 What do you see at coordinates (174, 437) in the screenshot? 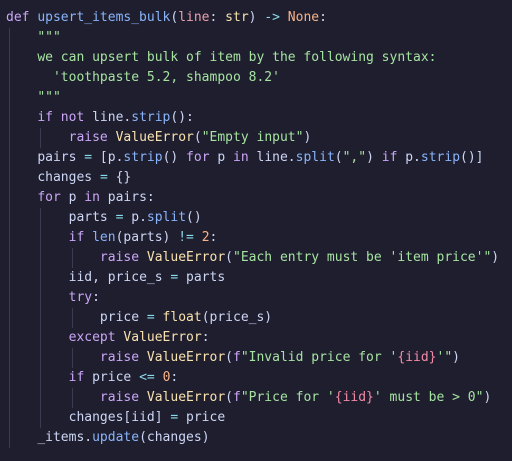
I see `code-token: (changes)` at bounding box center [174, 437].